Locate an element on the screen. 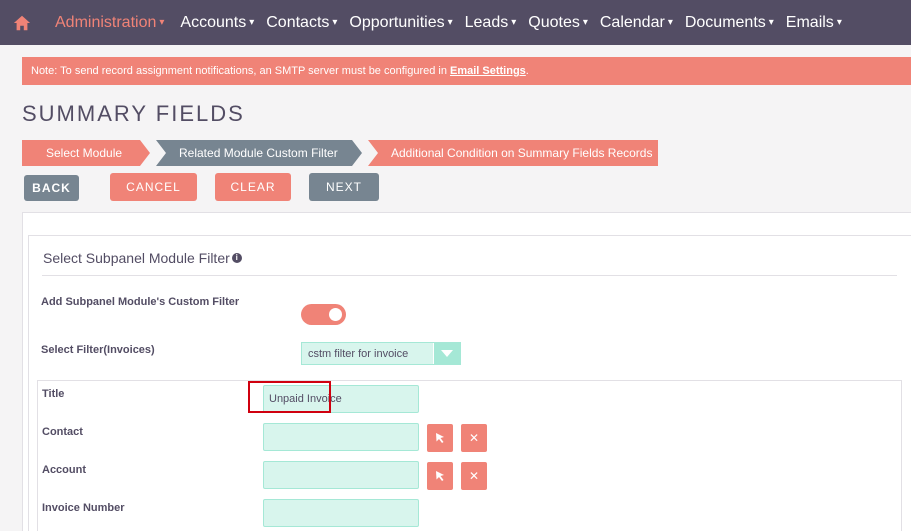  custom-filter-label: Add Subpanel Module's Custom Filter is located at coordinates (140, 302).